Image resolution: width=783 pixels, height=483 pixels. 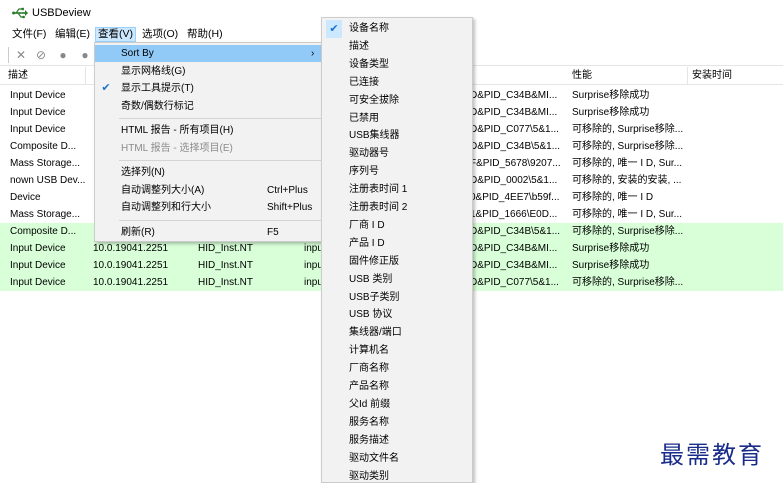 What do you see at coordinates (210, 172) in the screenshot?
I see `view-menu-item: 选择列(N)` at bounding box center [210, 172].